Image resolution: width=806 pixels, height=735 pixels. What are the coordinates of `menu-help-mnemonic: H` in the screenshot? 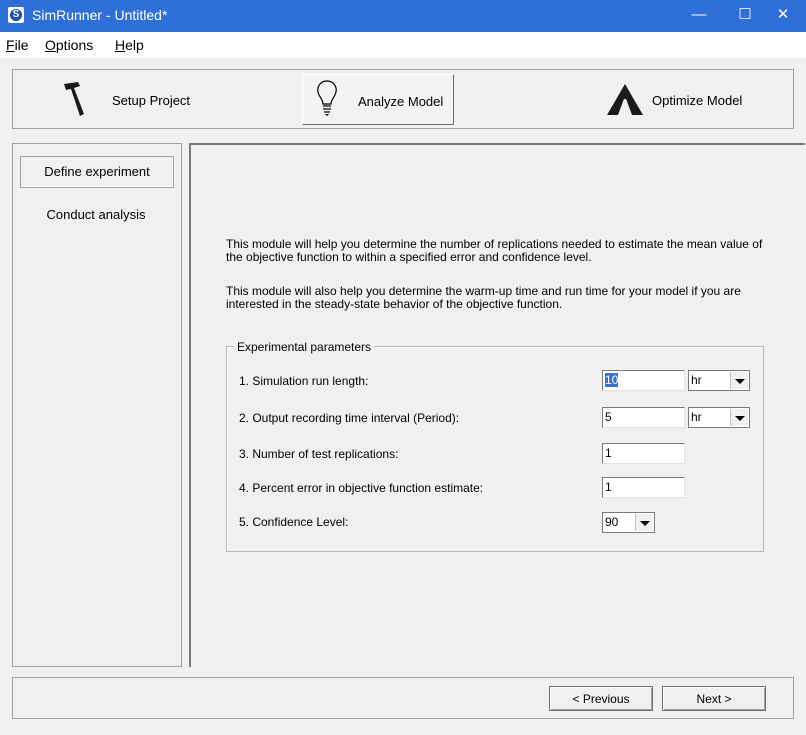 It's located at (120, 45).